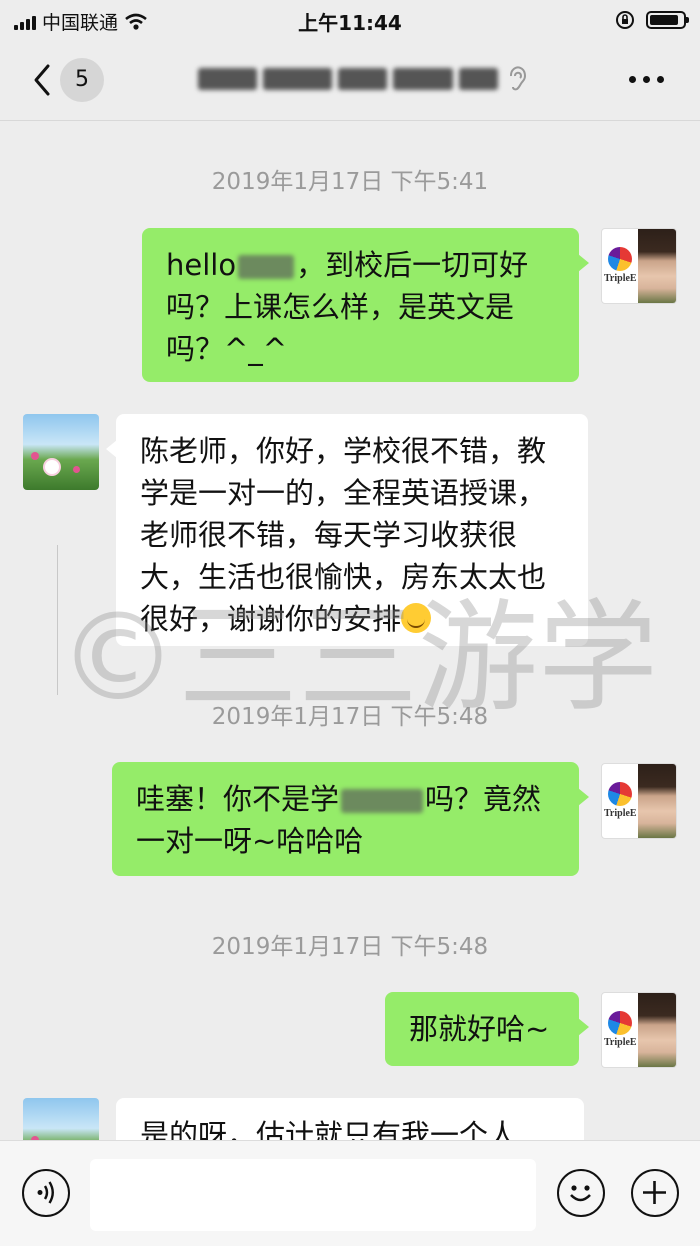 The height and width of the screenshot is (1246, 700). What do you see at coordinates (313, 1195) in the screenshot?
I see `message-input` at bounding box center [313, 1195].